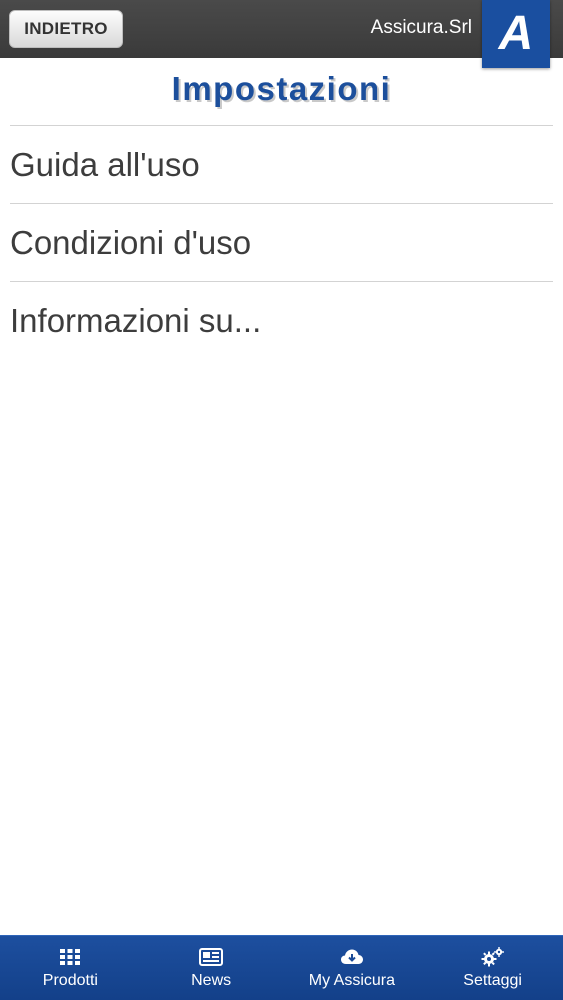 This screenshot has height=1000, width=563. Describe the element at coordinates (131, 242) in the screenshot. I see `menu-item-label: Condizioni d'uso` at that location.